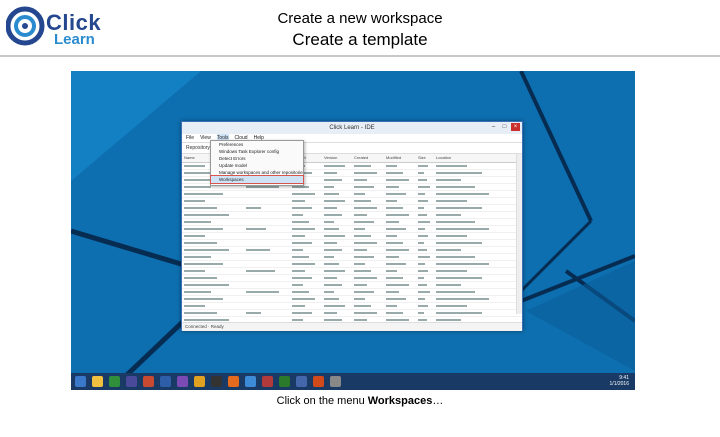  Describe the element at coordinates (190, 138) in the screenshot. I see `menu-file: File` at that location.